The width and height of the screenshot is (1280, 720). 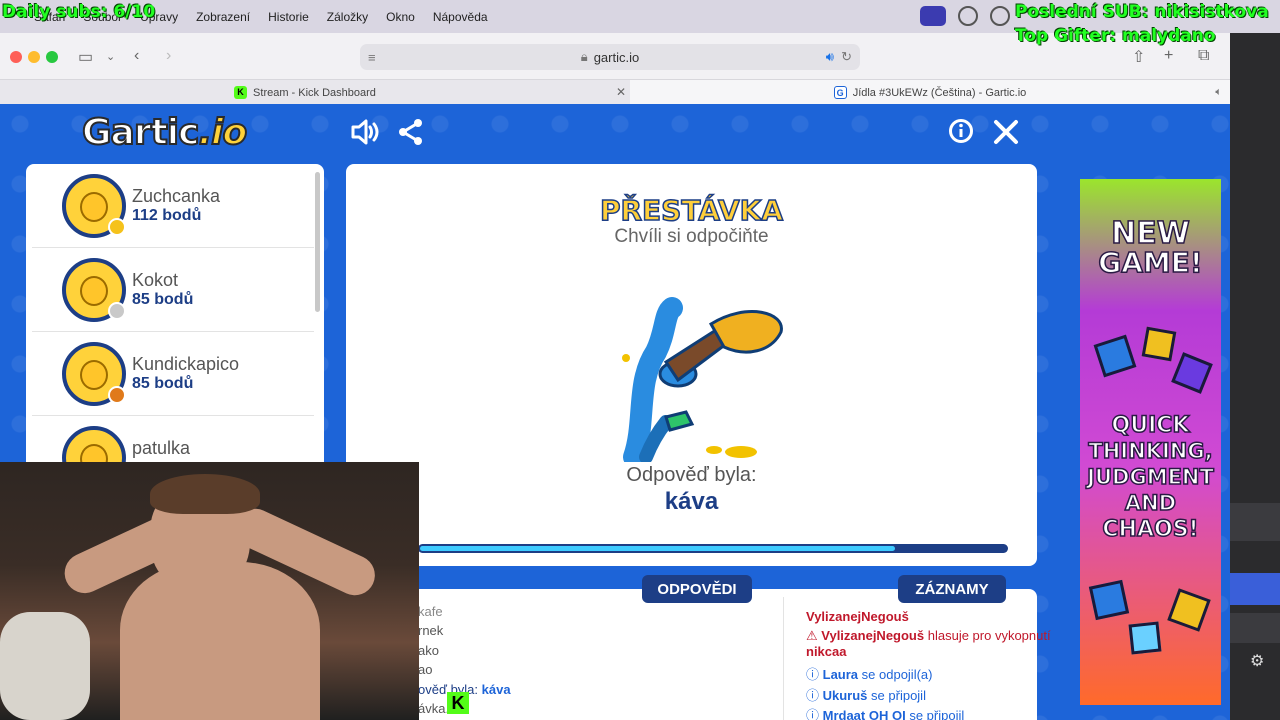 What do you see at coordinates (939, 92) in the screenshot?
I see `tab-title: Jídla #3UkEWz (Čeština) - Gartic.io` at bounding box center [939, 92].